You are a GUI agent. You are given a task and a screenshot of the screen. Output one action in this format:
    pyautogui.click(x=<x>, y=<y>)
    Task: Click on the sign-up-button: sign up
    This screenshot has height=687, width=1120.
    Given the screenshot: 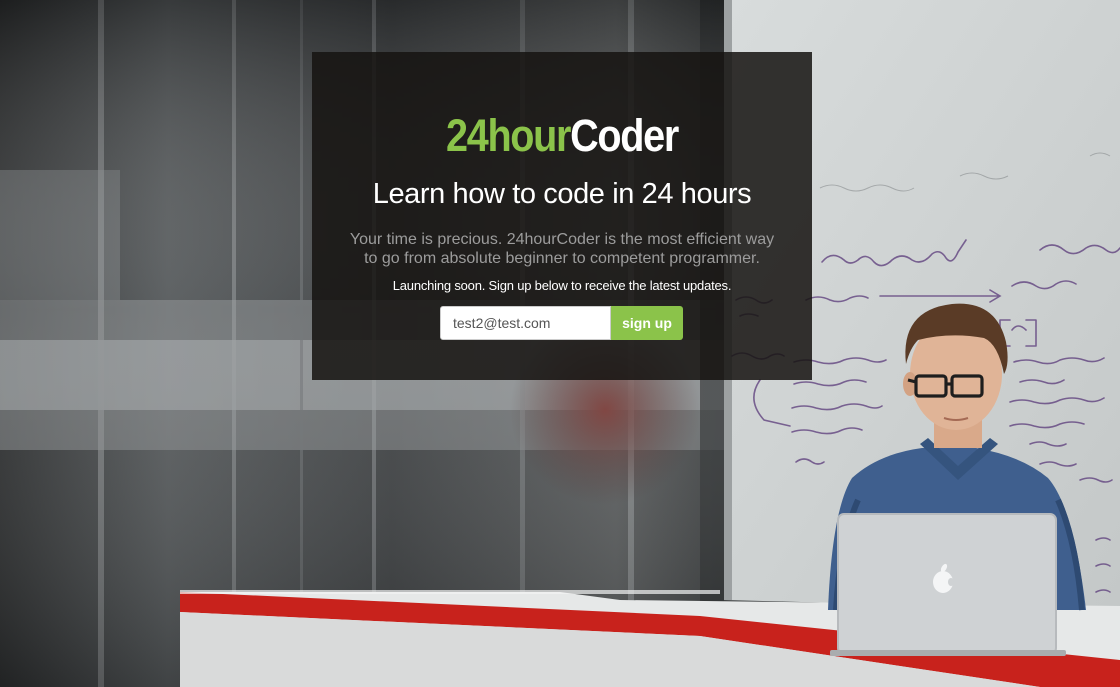 What is the action you would take?
    pyautogui.click(x=647, y=323)
    